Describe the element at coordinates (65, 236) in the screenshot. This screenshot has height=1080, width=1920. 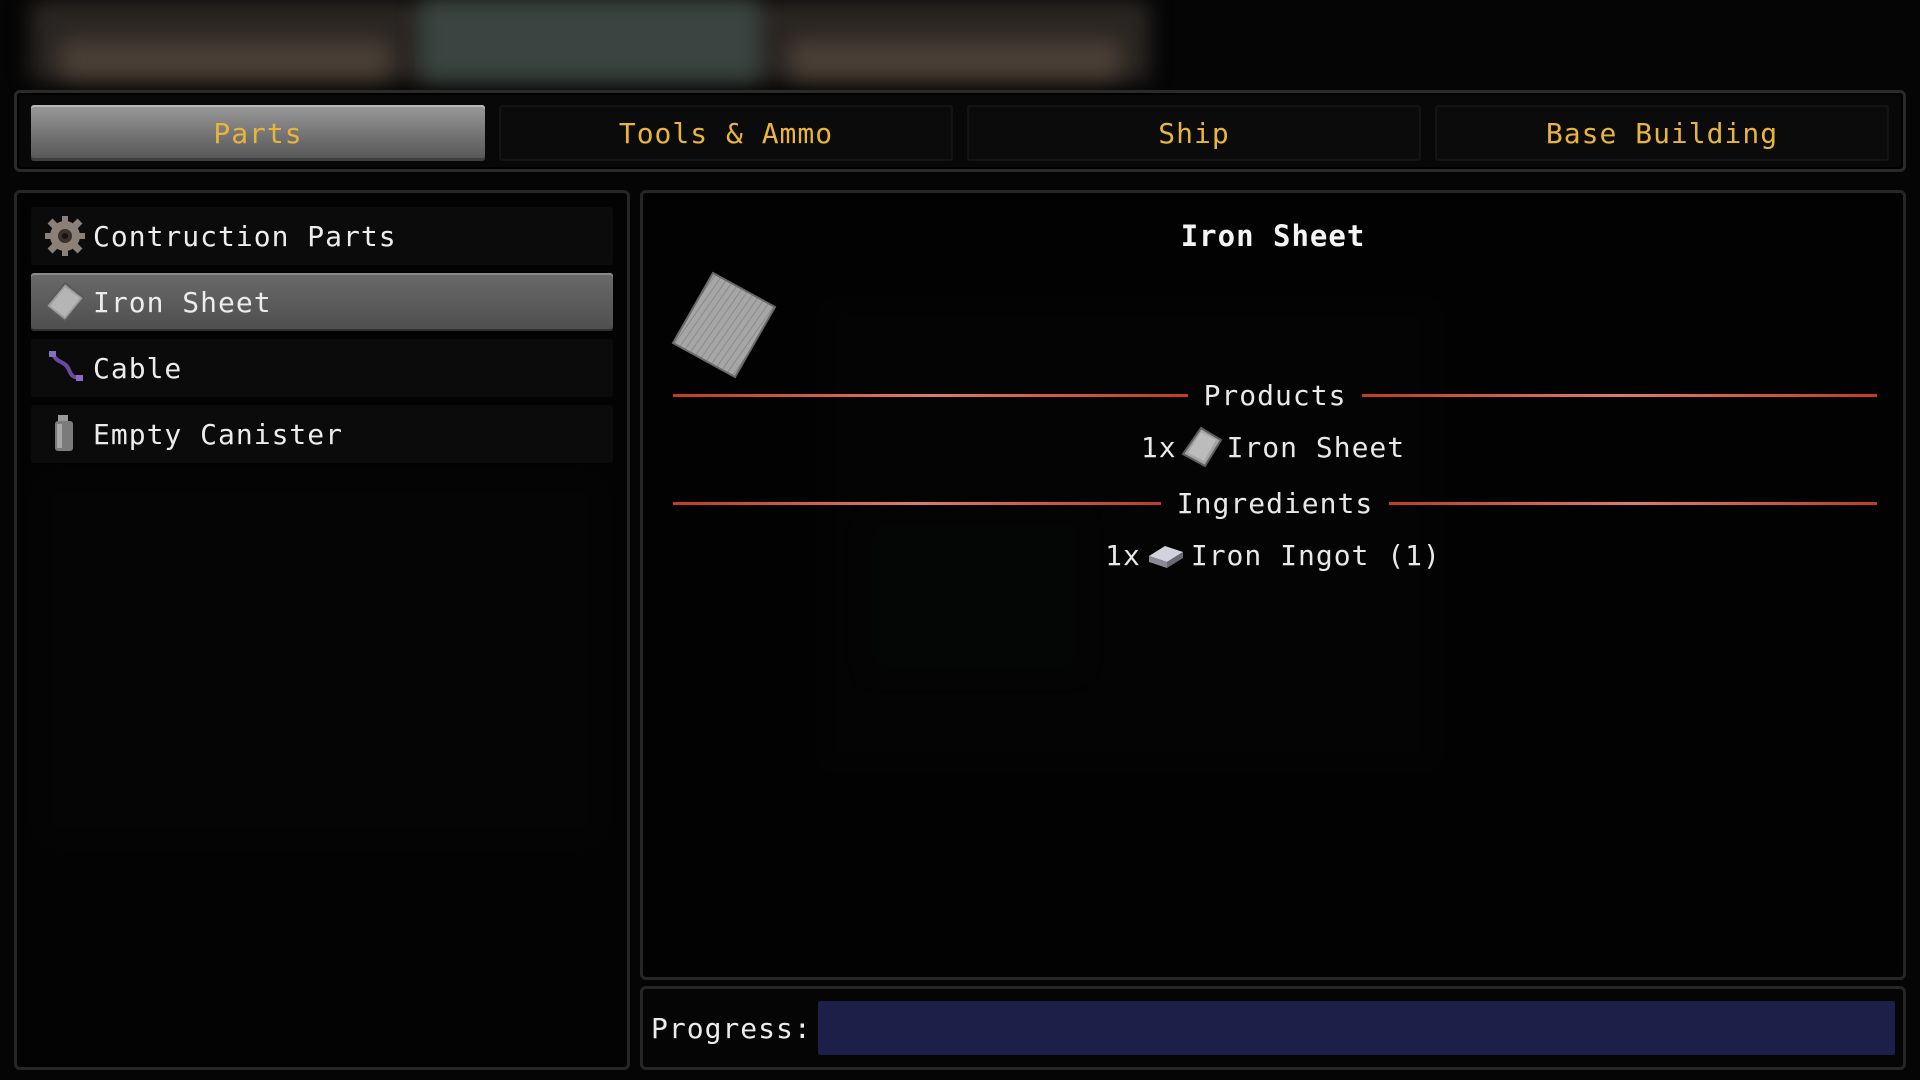
I see `gear-icon` at that location.